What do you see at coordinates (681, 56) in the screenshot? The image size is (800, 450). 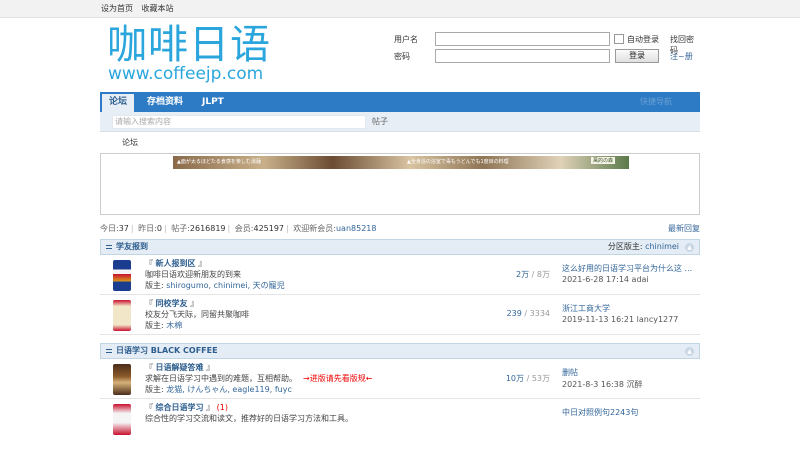 I see `register-link: 注~册` at bounding box center [681, 56].